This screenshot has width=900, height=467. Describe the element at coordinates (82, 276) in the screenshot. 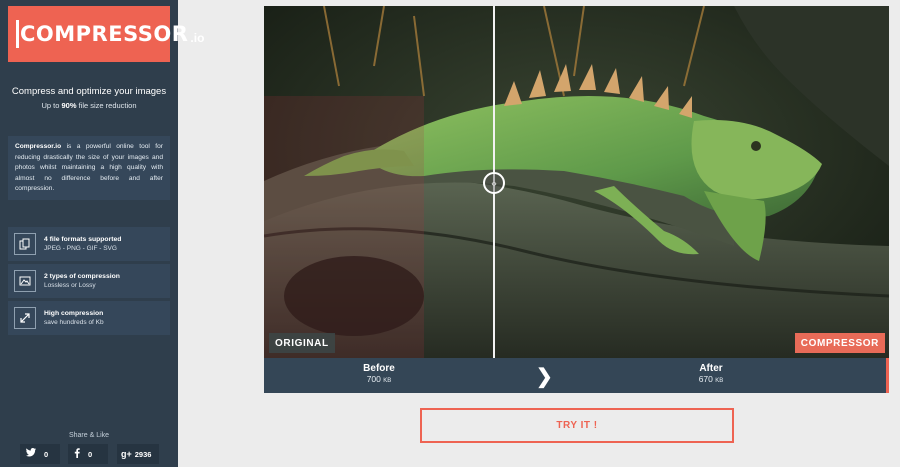

I see `feature-title: 2 types of compression` at that location.